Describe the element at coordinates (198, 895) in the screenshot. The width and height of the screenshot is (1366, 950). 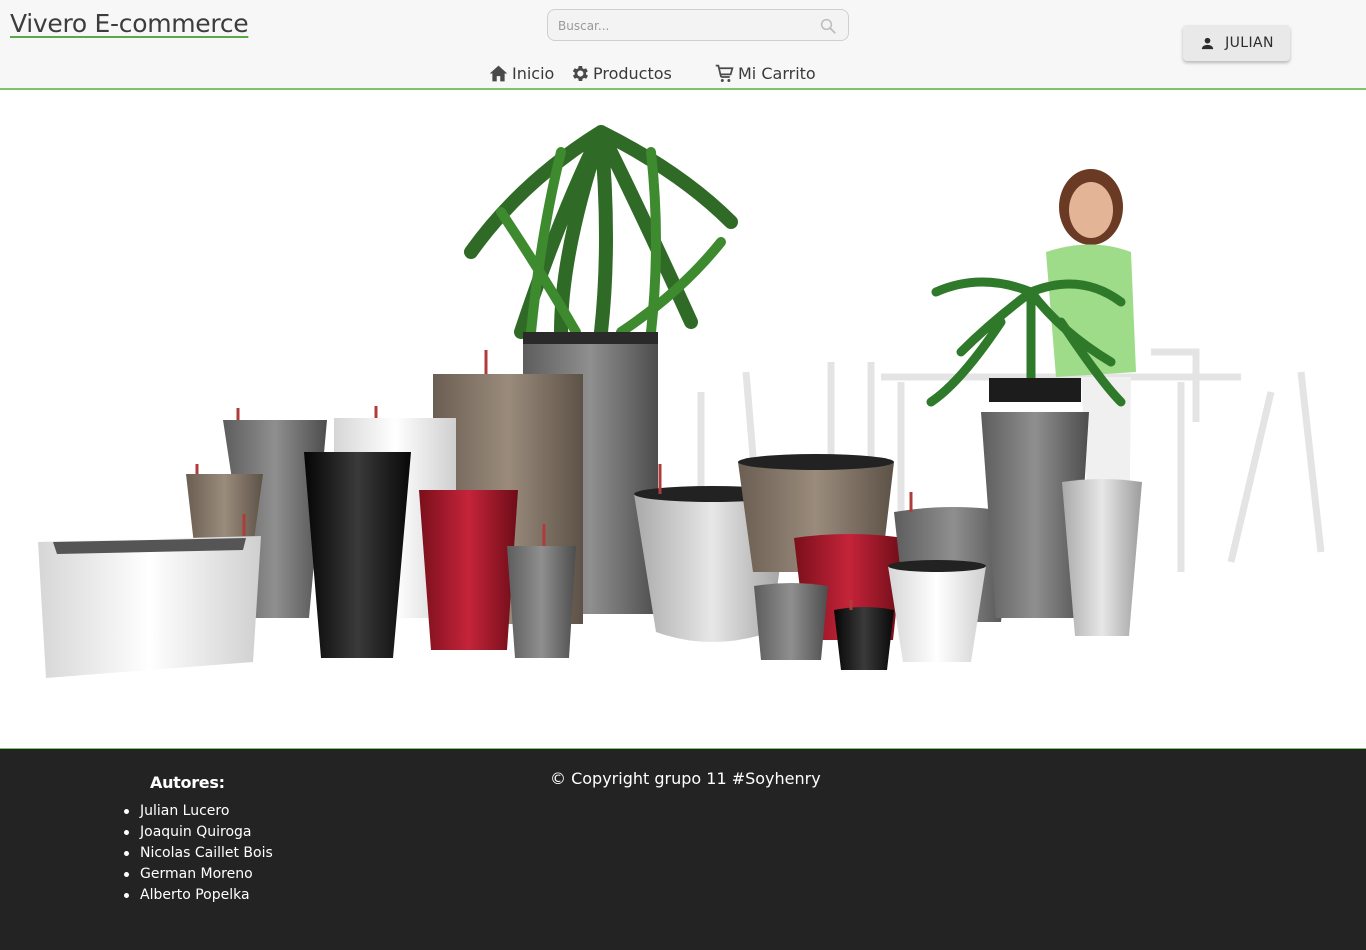
I see `author-item: Alberto Popelka` at that location.